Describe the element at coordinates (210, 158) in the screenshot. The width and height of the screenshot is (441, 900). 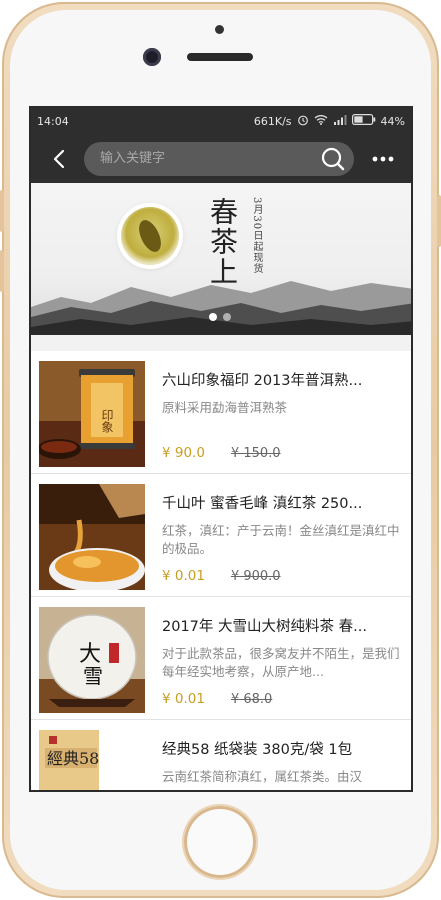
I see `search-input` at that location.